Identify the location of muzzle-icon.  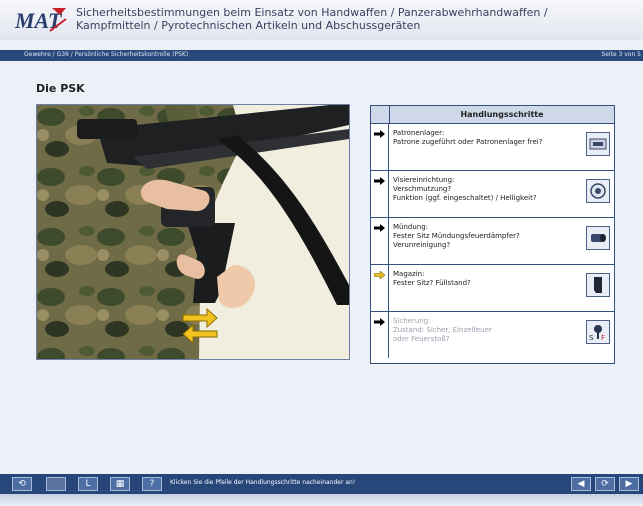
(598, 238).